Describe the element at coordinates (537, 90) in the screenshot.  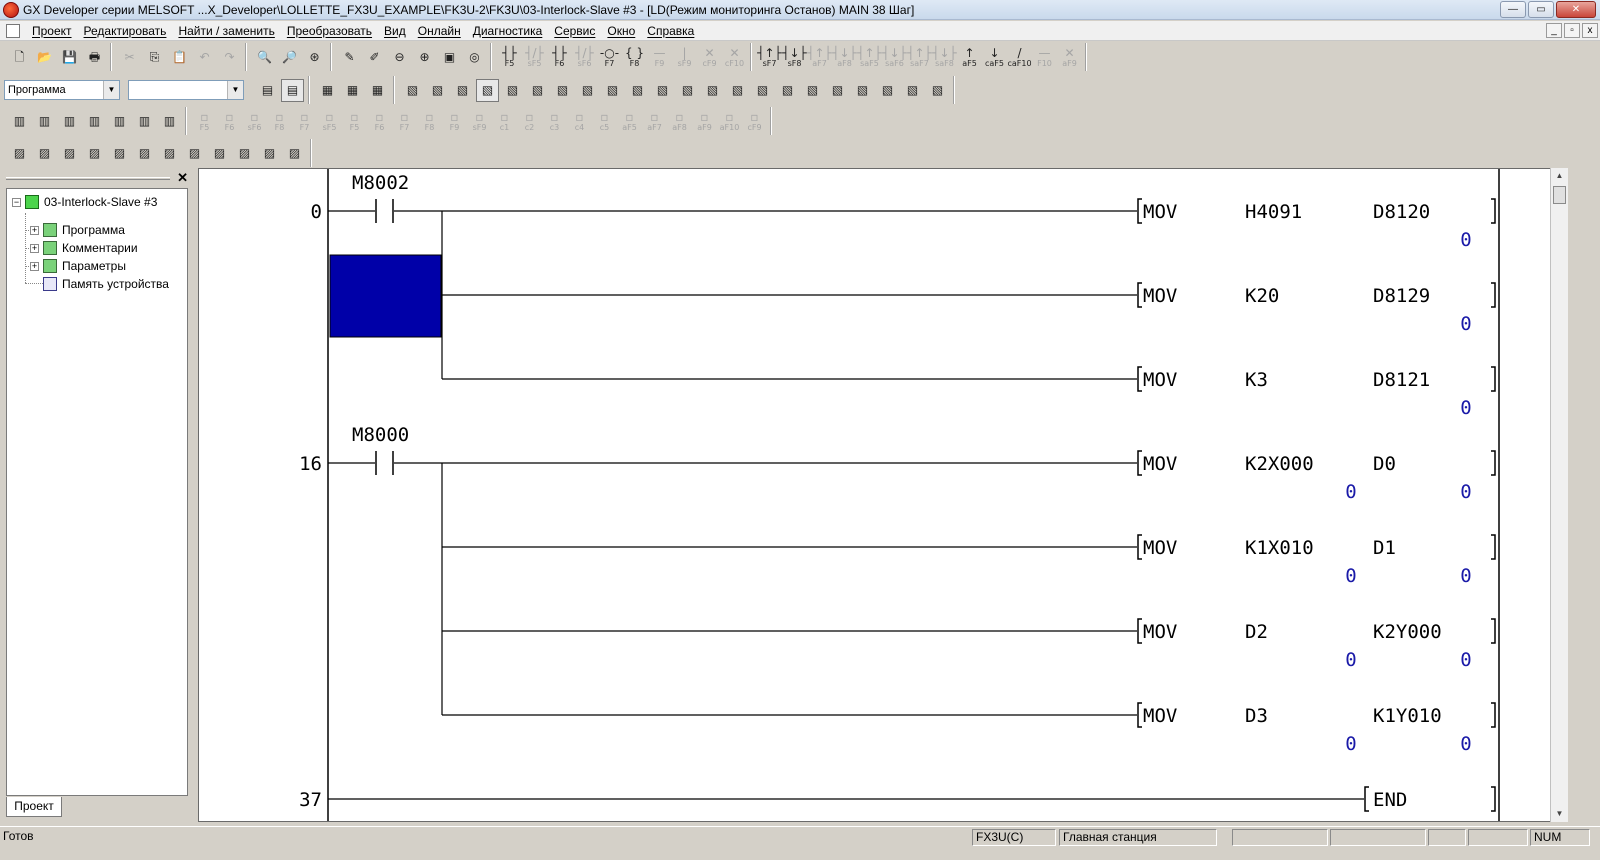
I see `program-tool-6-icon: ▧` at that location.